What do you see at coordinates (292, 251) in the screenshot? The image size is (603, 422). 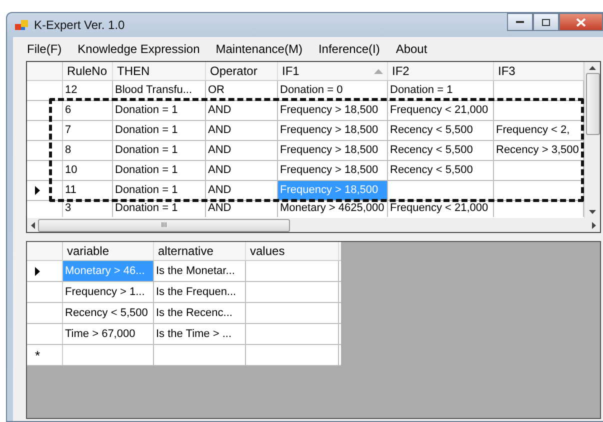 I see `column-header: values` at bounding box center [292, 251].